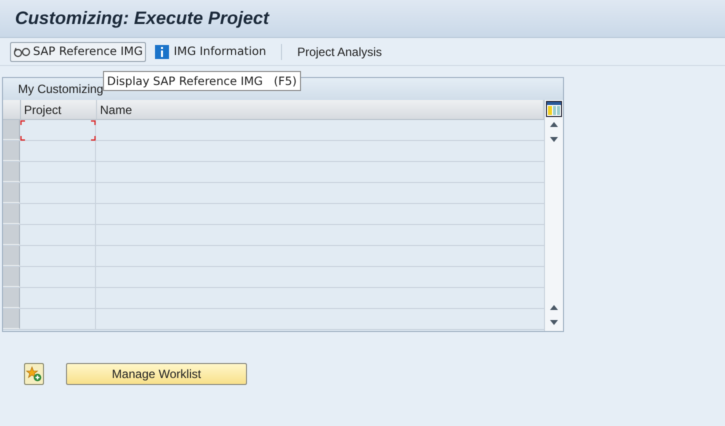  I want to click on column-header: Project, so click(59, 109).